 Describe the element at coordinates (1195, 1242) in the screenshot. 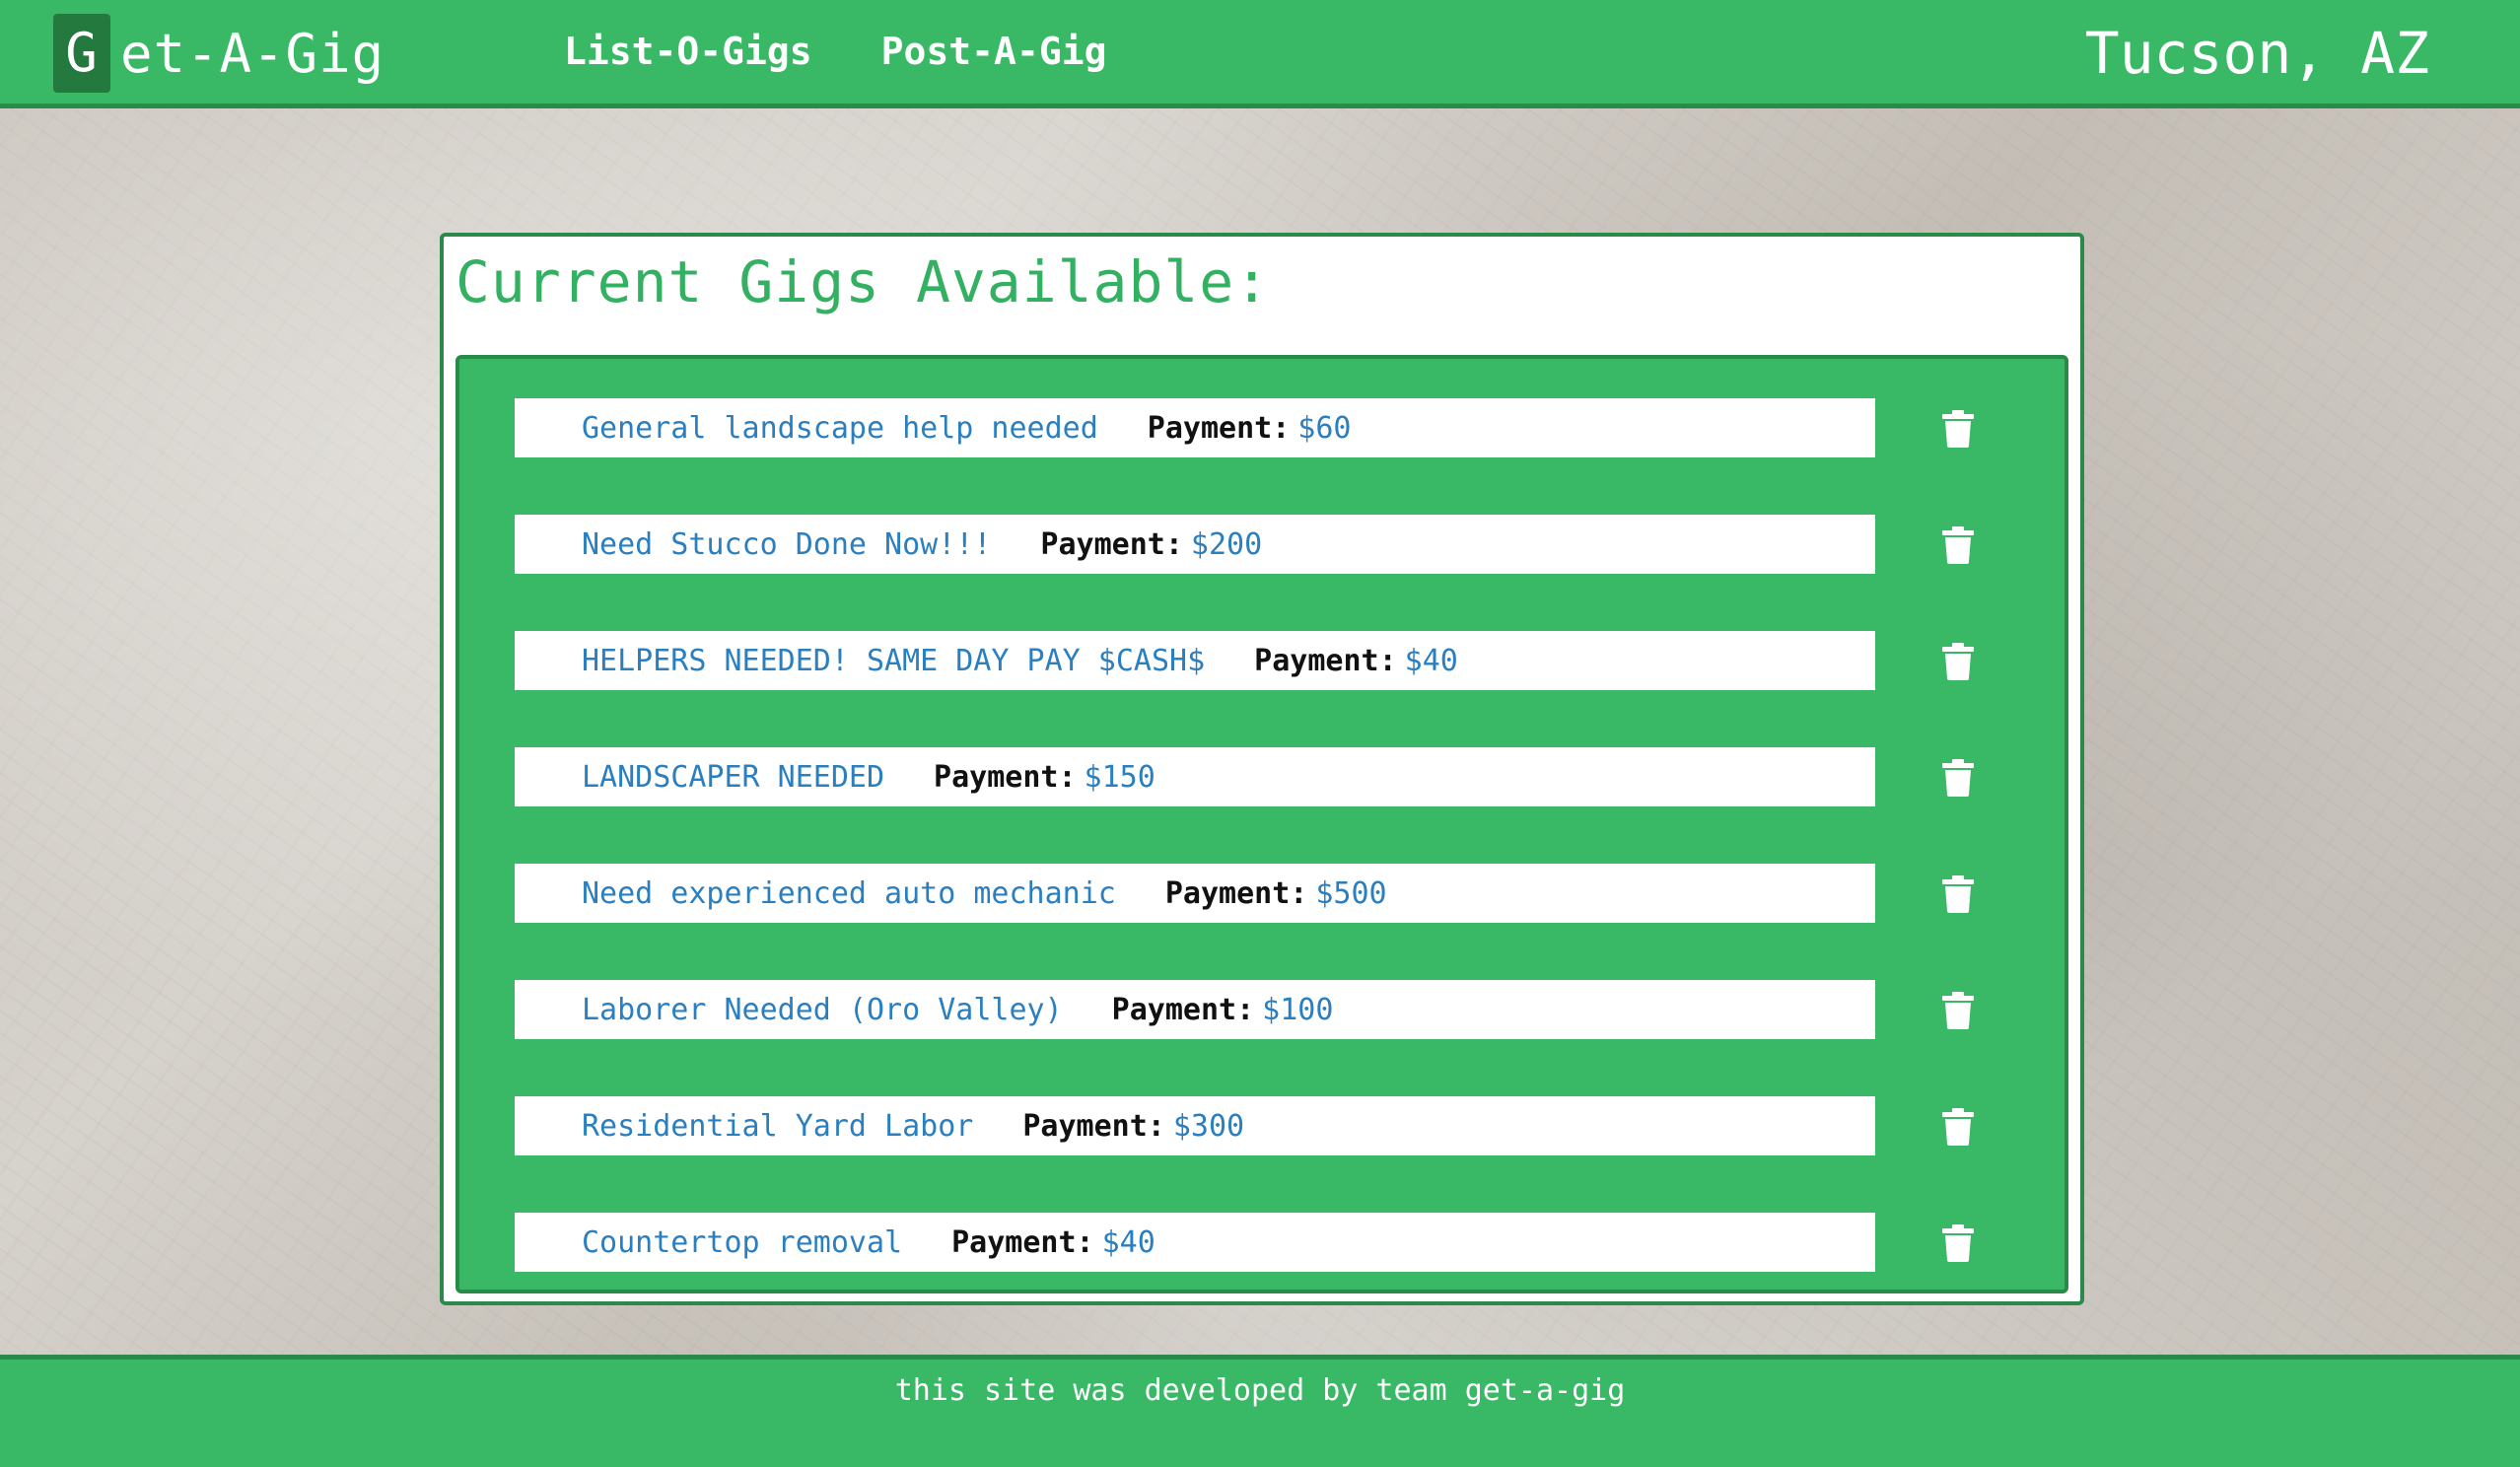

I see `gig-bar: Countertop removal Payment: $40` at that location.